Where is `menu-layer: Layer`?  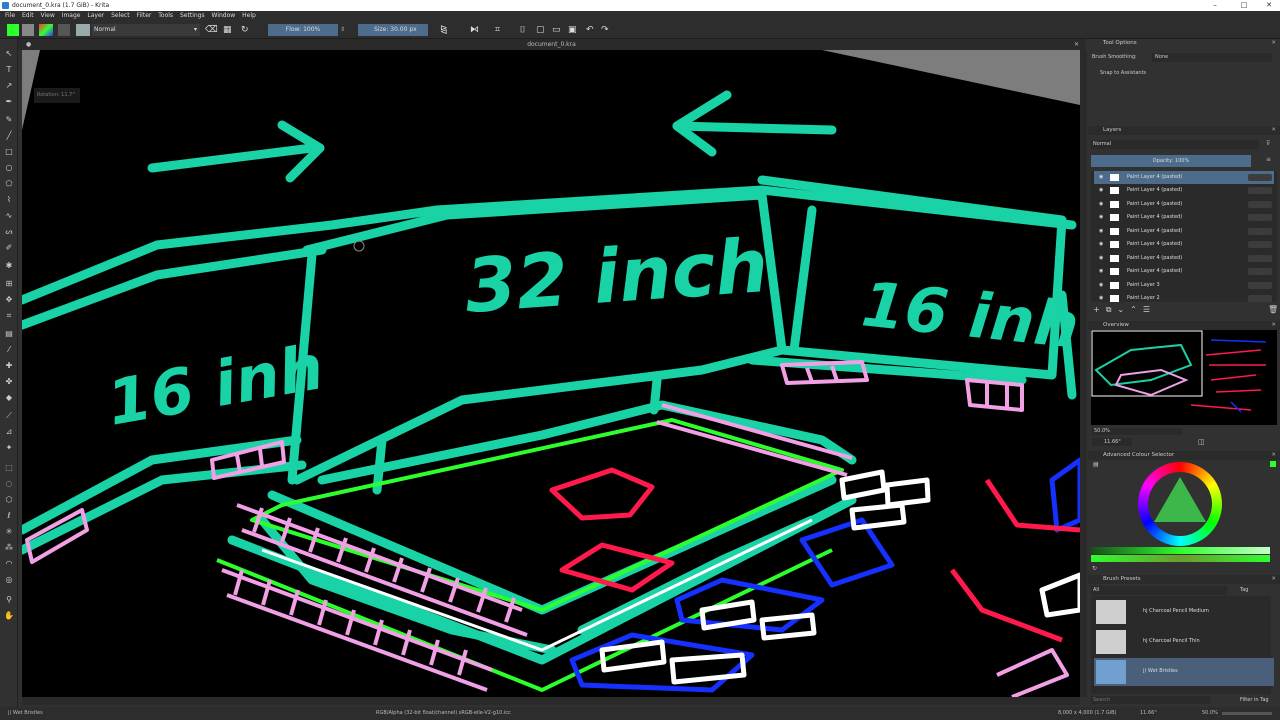
menu-layer: Layer is located at coordinates (95, 16).